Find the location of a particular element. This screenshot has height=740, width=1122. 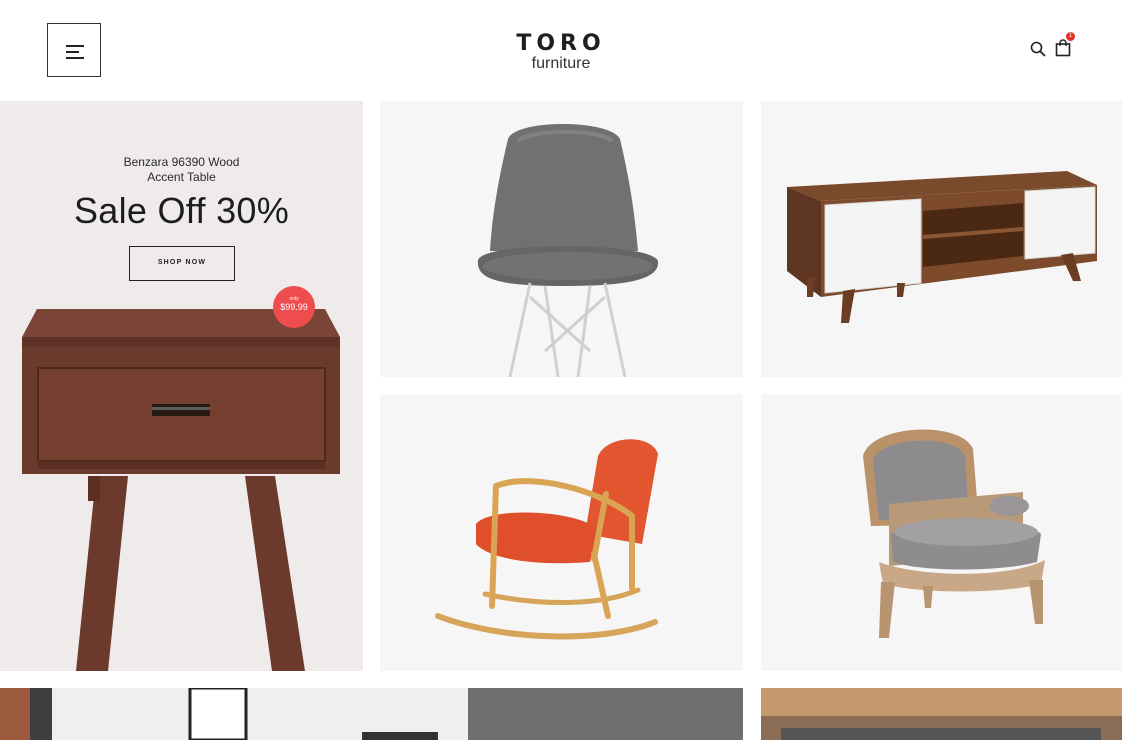

price-badge: only $99.99 is located at coordinates (294, 307).